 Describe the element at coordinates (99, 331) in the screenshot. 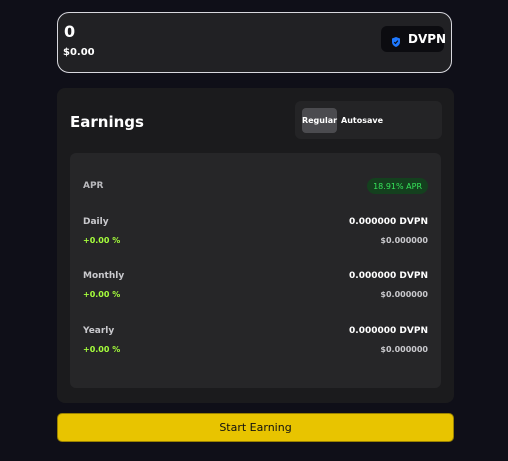

I see `yearly-label: Yearly` at that location.